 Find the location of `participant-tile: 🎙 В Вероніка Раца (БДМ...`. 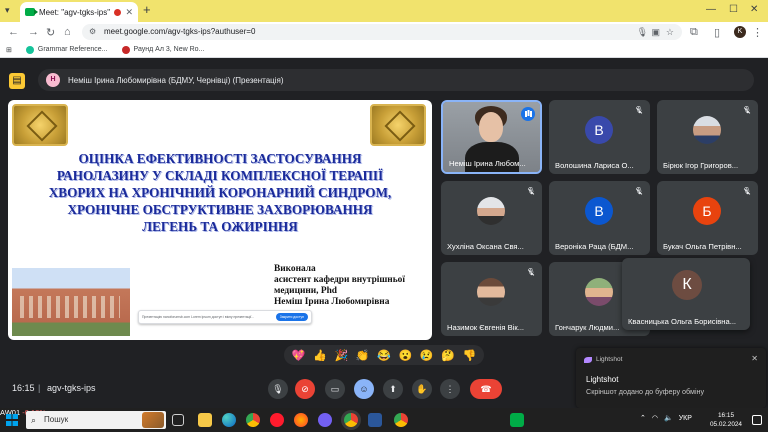

participant-tile: 🎙 В Вероніка Раца (БДМ... is located at coordinates (599, 218).